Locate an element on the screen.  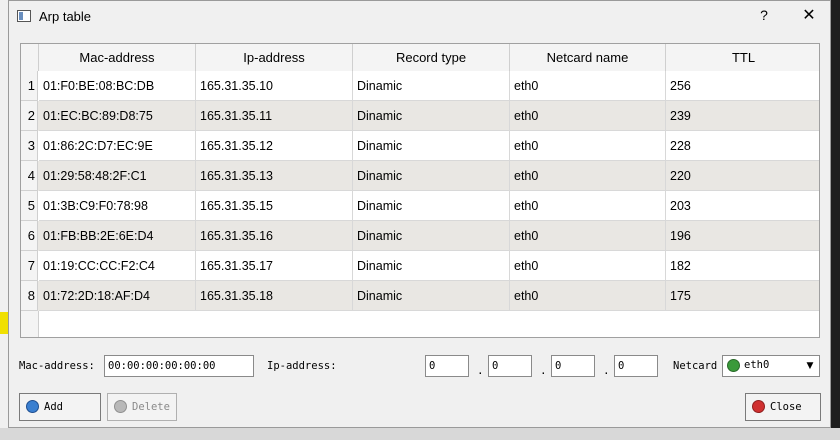
row-number: 5 is located at coordinates (29, 206).